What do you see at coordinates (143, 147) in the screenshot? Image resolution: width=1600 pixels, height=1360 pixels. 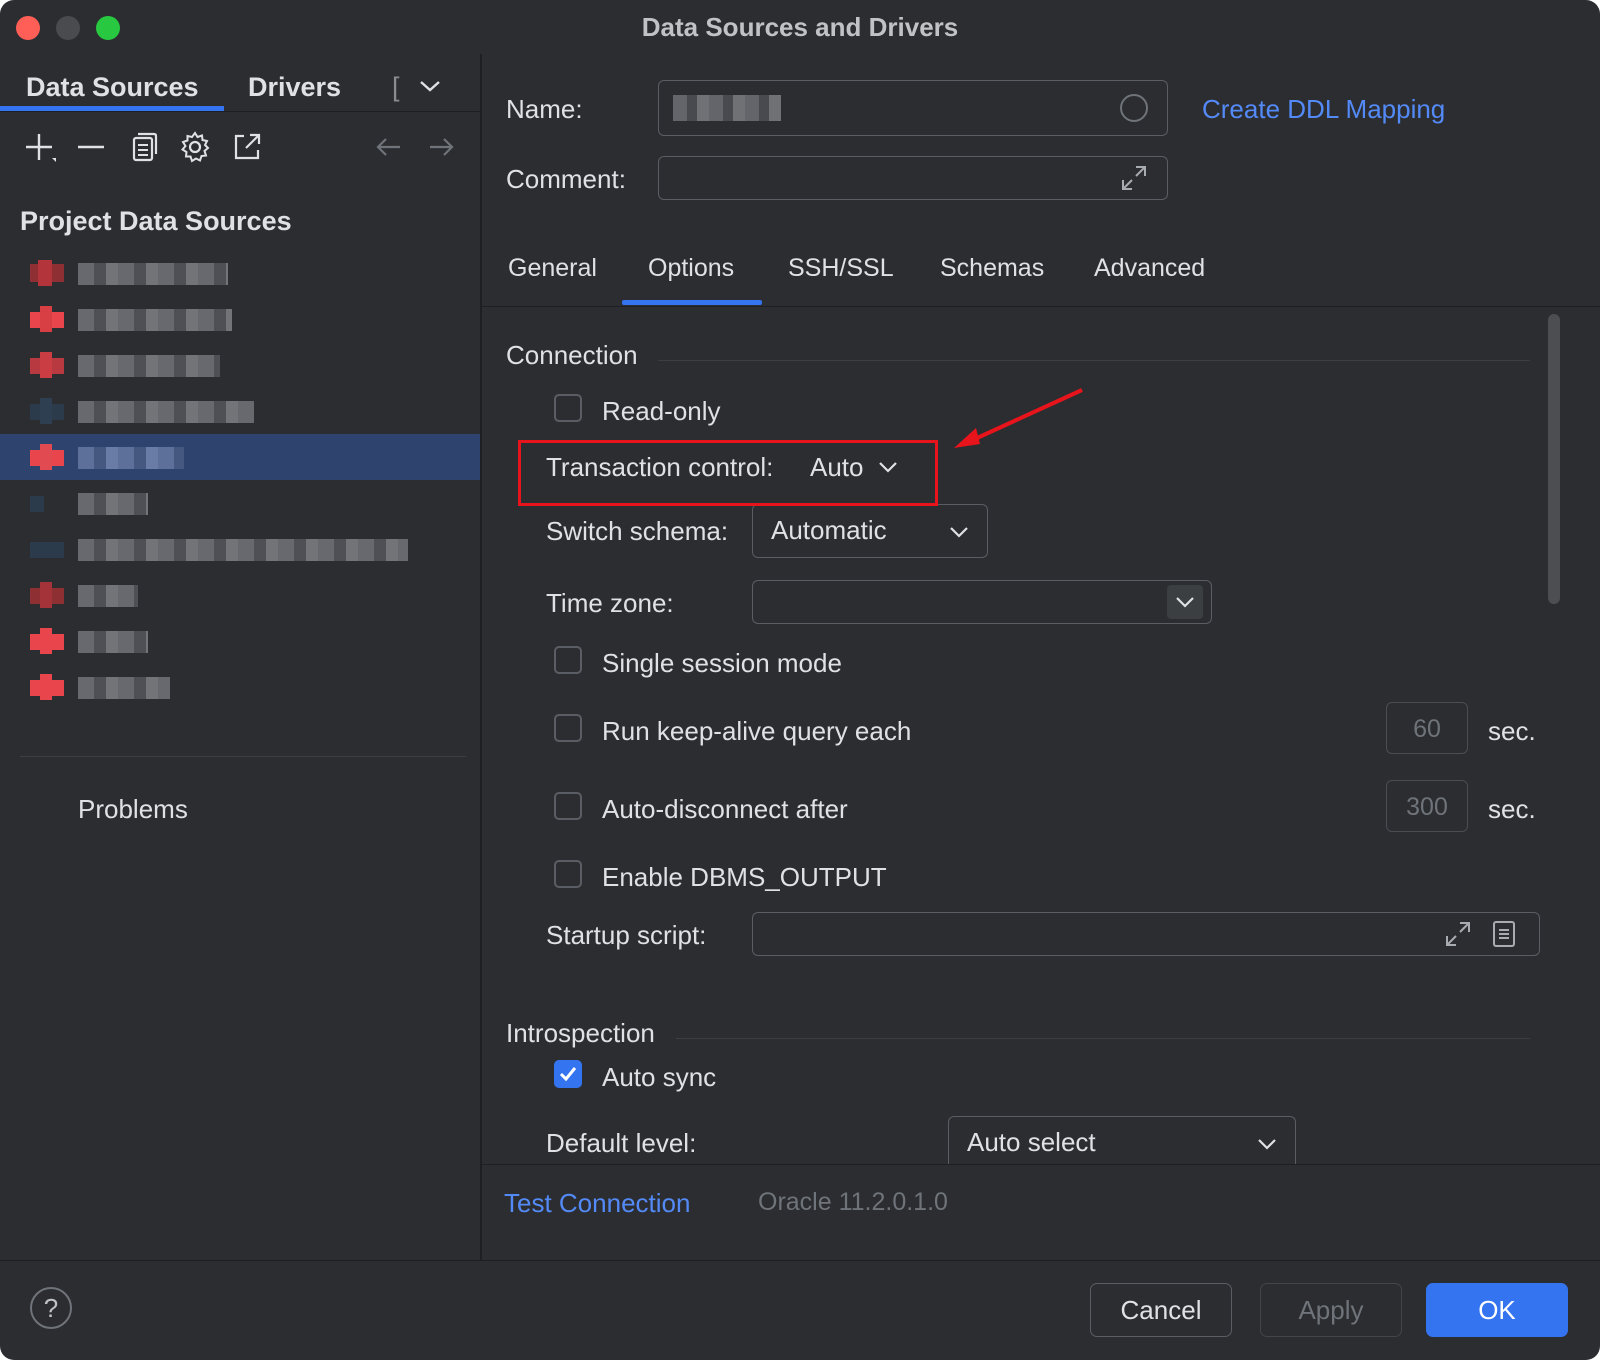 I see `copy-icon` at bounding box center [143, 147].